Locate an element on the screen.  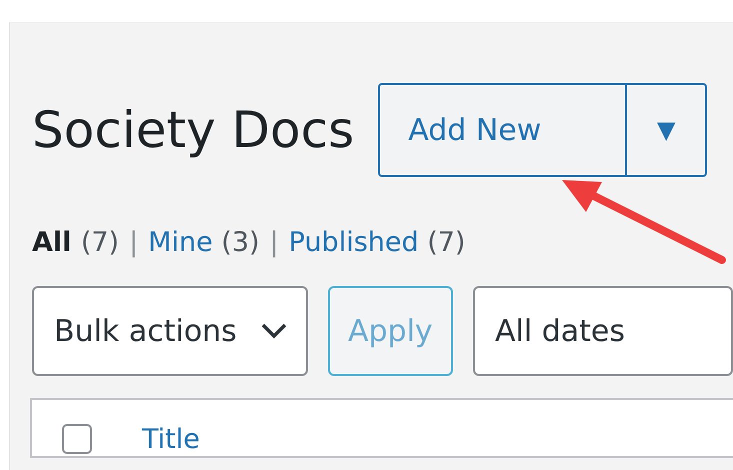
filter-link: Mine (3) is located at coordinates (204, 242).